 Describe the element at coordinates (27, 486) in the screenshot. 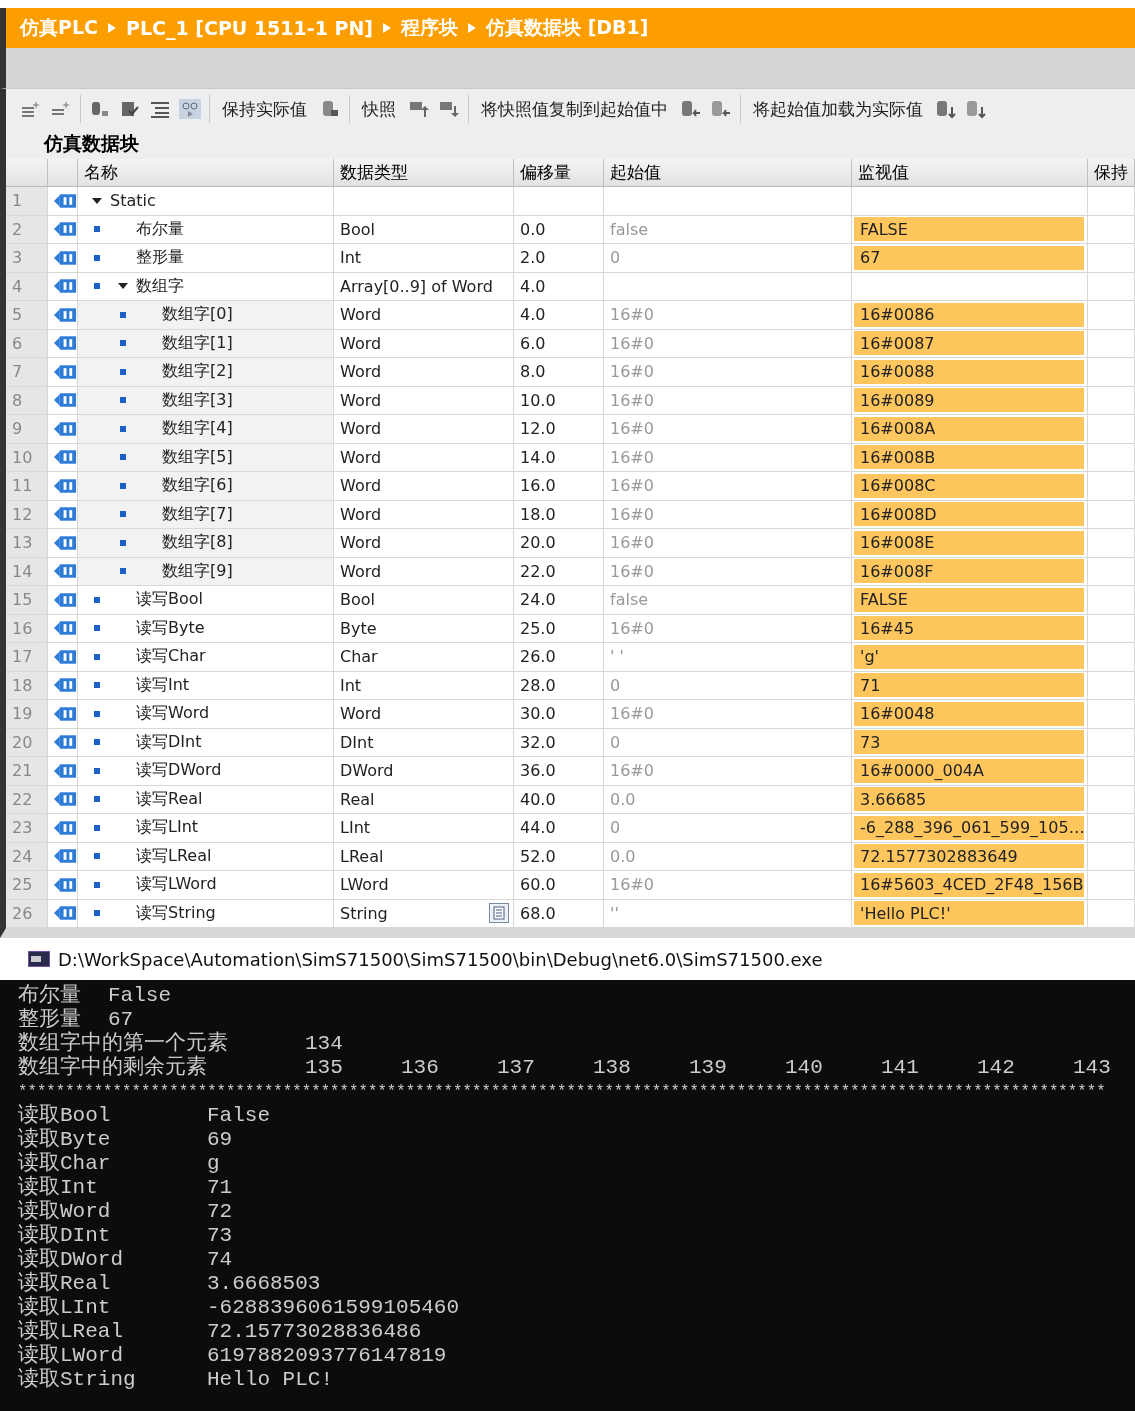

I see `row-number: 11` at that location.